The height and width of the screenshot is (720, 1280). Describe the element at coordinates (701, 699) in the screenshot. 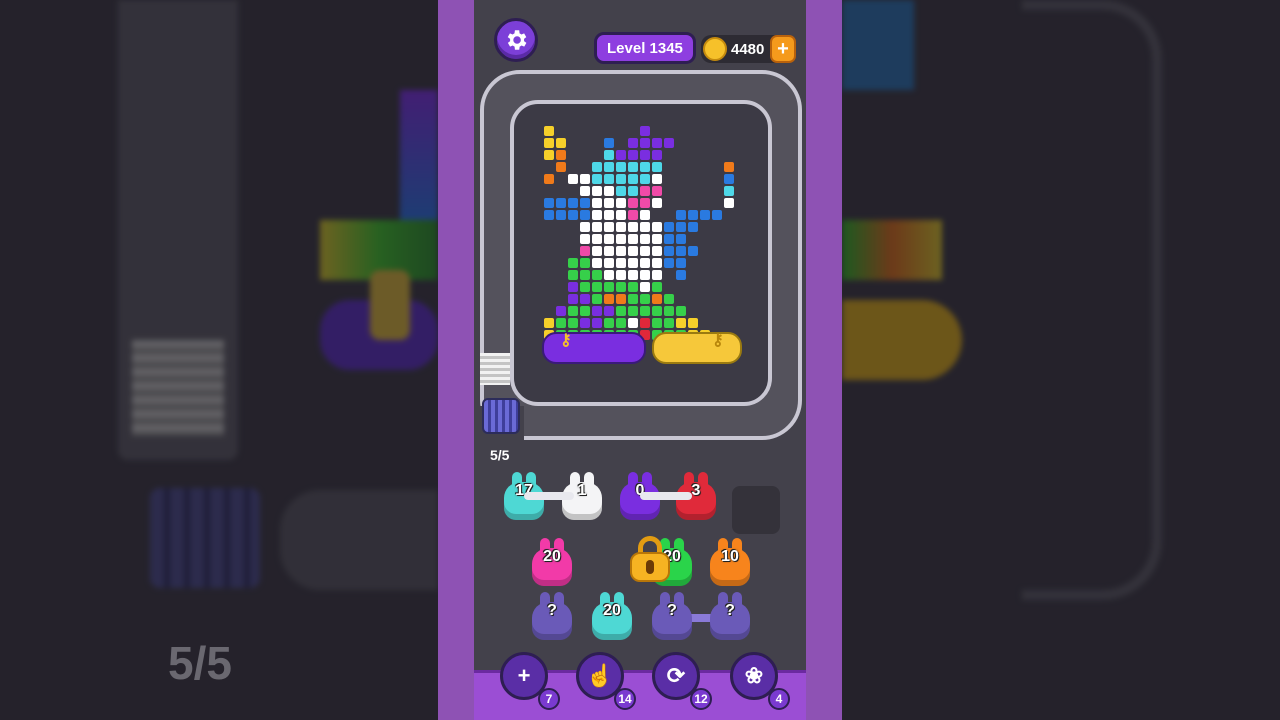

I see `booster-count-badge: 12` at that location.